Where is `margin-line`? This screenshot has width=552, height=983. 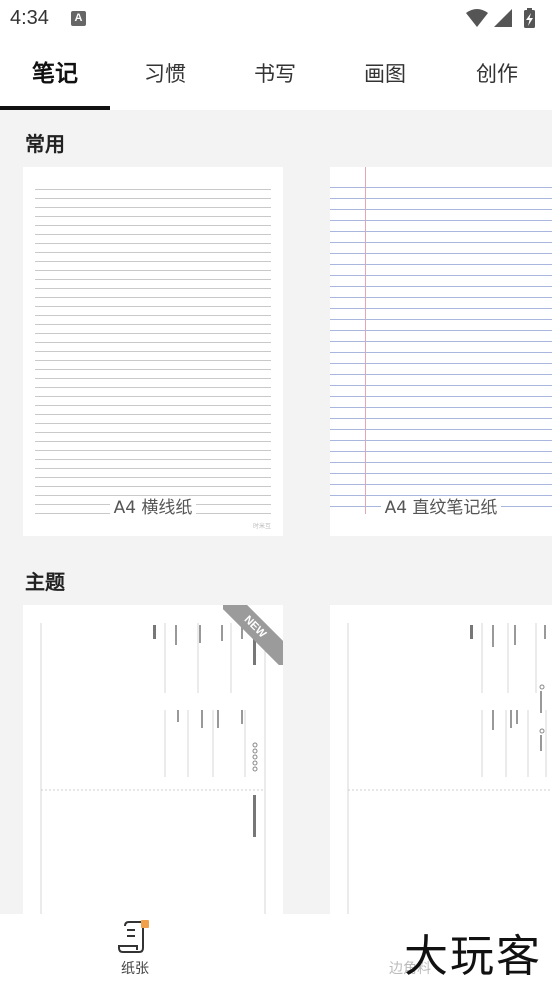
margin-line is located at coordinates (365, 340).